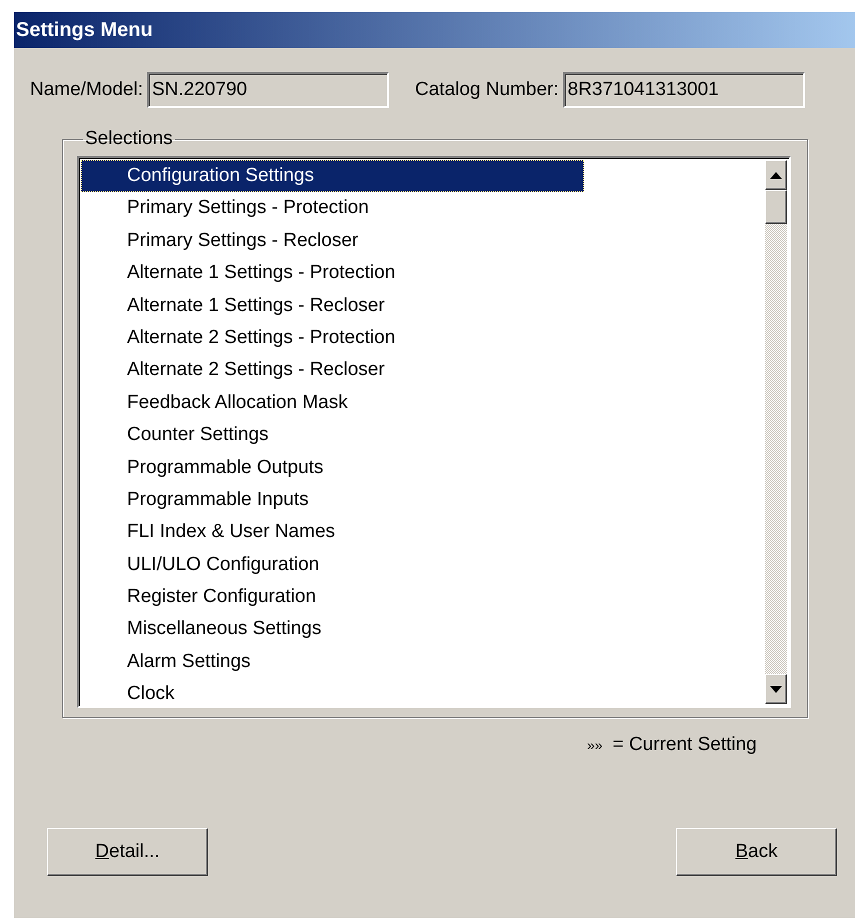  What do you see at coordinates (332, 435) in the screenshot?
I see `list-item: Counter Settings` at bounding box center [332, 435].